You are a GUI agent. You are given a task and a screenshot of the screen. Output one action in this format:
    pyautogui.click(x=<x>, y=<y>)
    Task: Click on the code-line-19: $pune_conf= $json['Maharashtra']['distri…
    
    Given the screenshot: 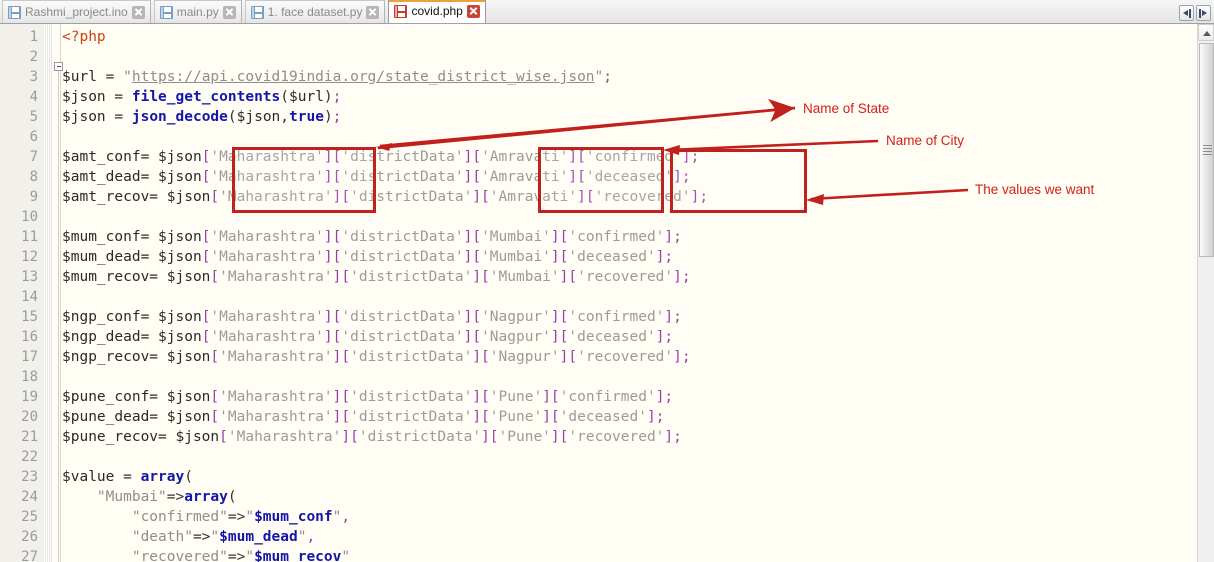 What is the action you would take?
    pyautogui.click(x=368, y=397)
    